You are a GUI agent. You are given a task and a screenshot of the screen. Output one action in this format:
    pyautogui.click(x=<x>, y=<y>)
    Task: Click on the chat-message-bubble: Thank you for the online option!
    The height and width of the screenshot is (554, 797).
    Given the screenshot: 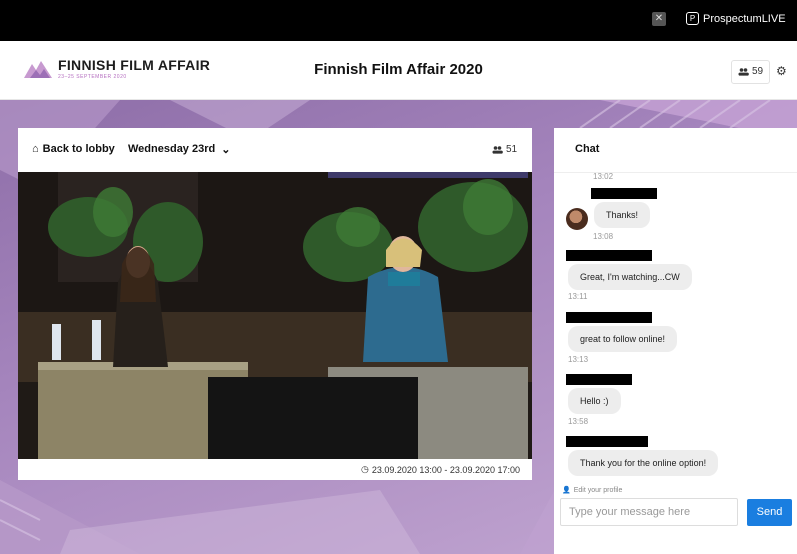 What is the action you would take?
    pyautogui.click(x=643, y=463)
    